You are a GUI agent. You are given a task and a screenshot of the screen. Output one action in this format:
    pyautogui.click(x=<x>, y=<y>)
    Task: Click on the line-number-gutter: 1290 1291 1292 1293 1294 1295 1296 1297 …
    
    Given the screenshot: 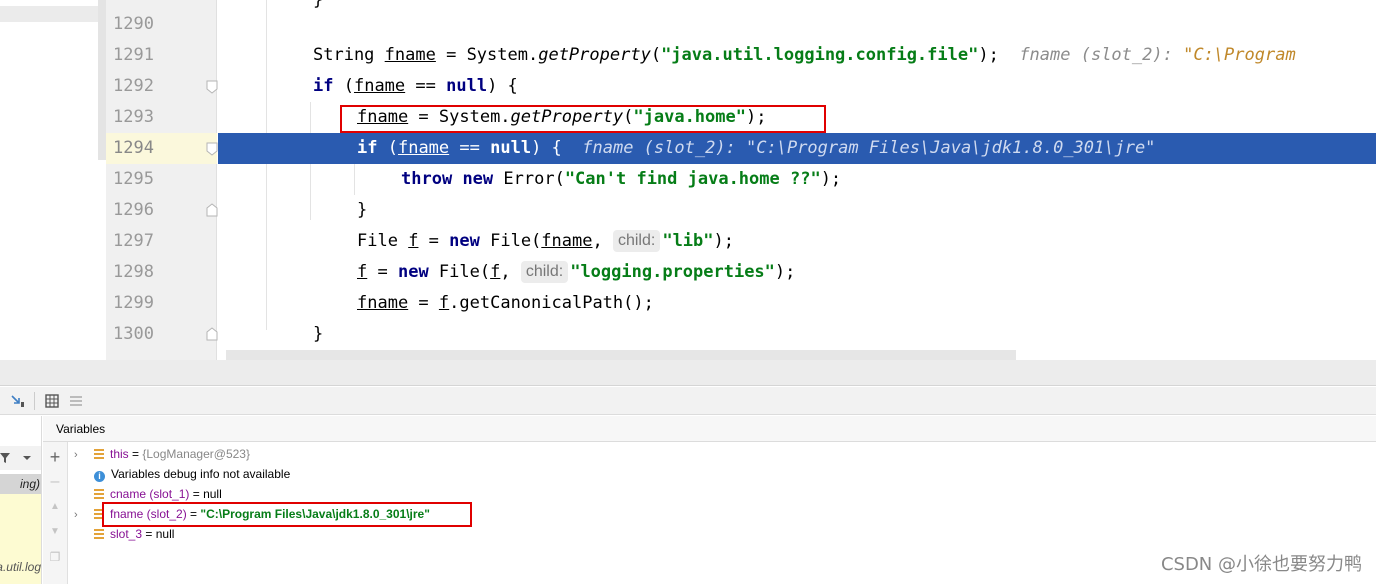 What is the action you would take?
    pyautogui.click(x=161, y=180)
    